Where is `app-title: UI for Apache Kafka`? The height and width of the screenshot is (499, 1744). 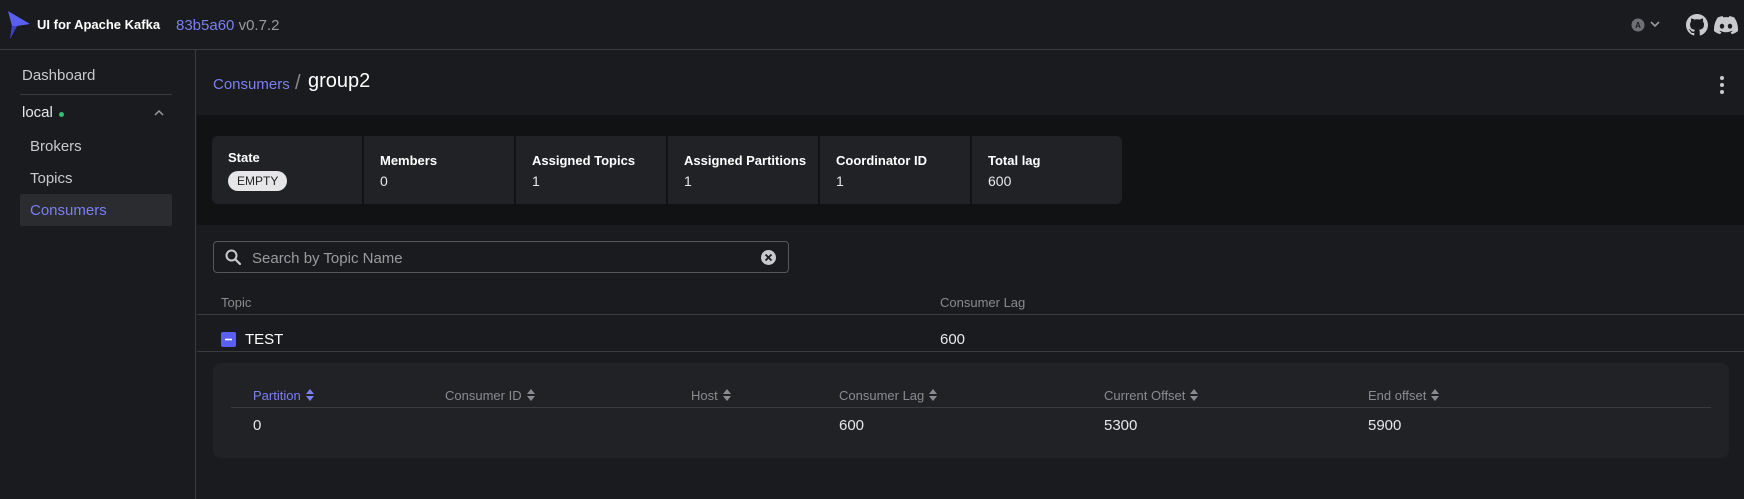
app-title: UI for Apache Kafka is located at coordinates (98, 24).